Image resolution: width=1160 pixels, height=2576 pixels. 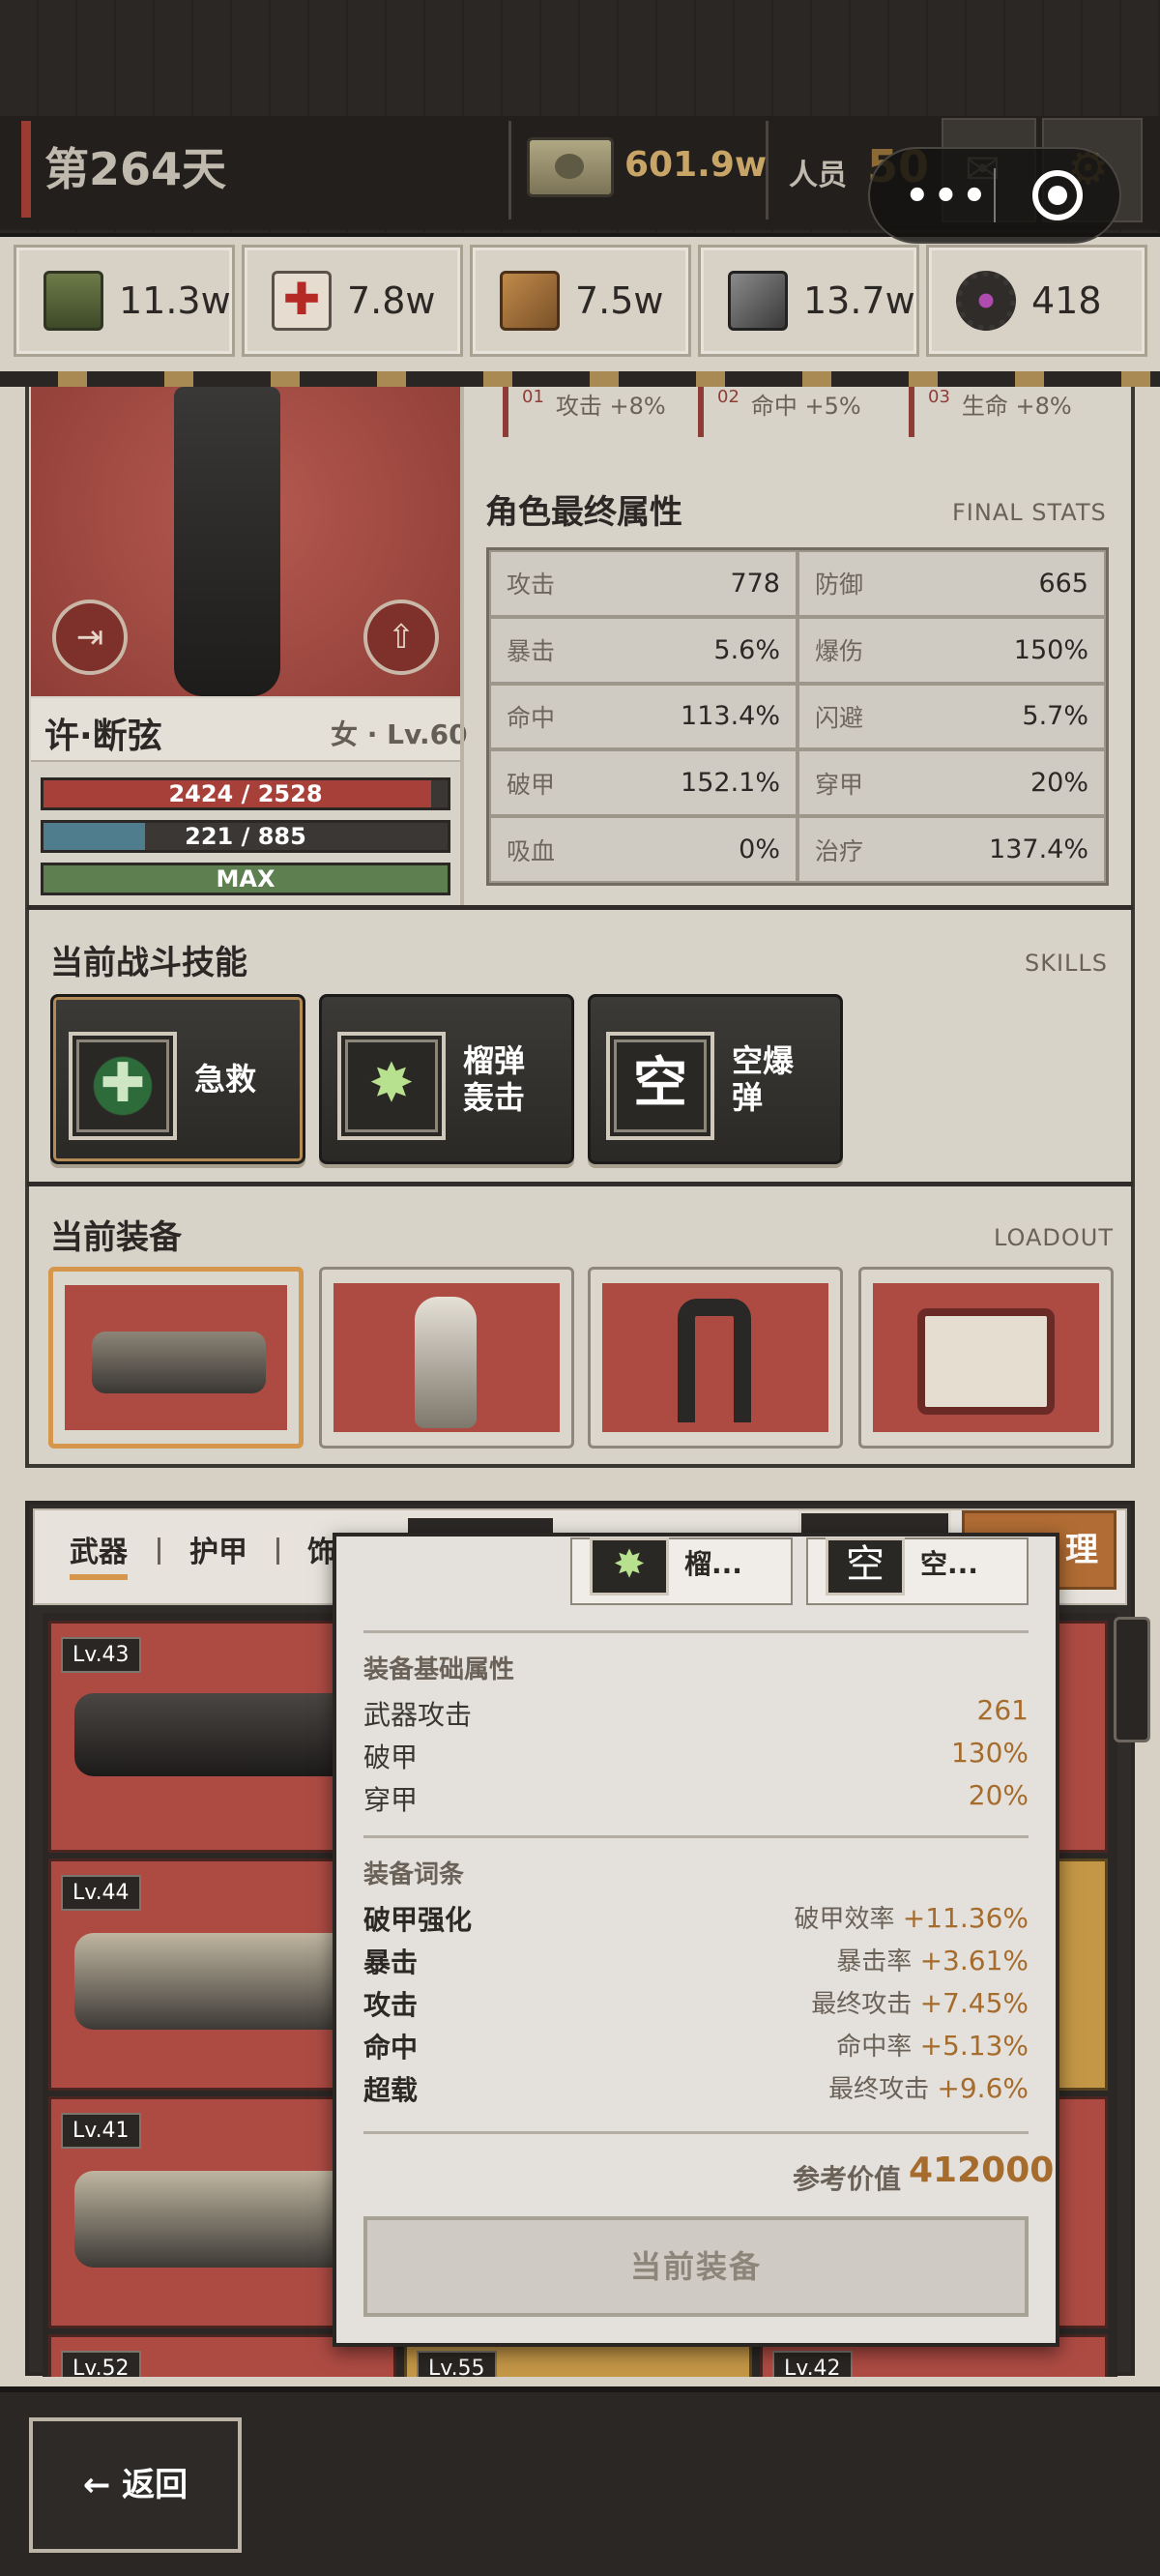 What do you see at coordinates (1067, 963) in the screenshot?
I see `skills-subtitle: SKILLS` at bounding box center [1067, 963].